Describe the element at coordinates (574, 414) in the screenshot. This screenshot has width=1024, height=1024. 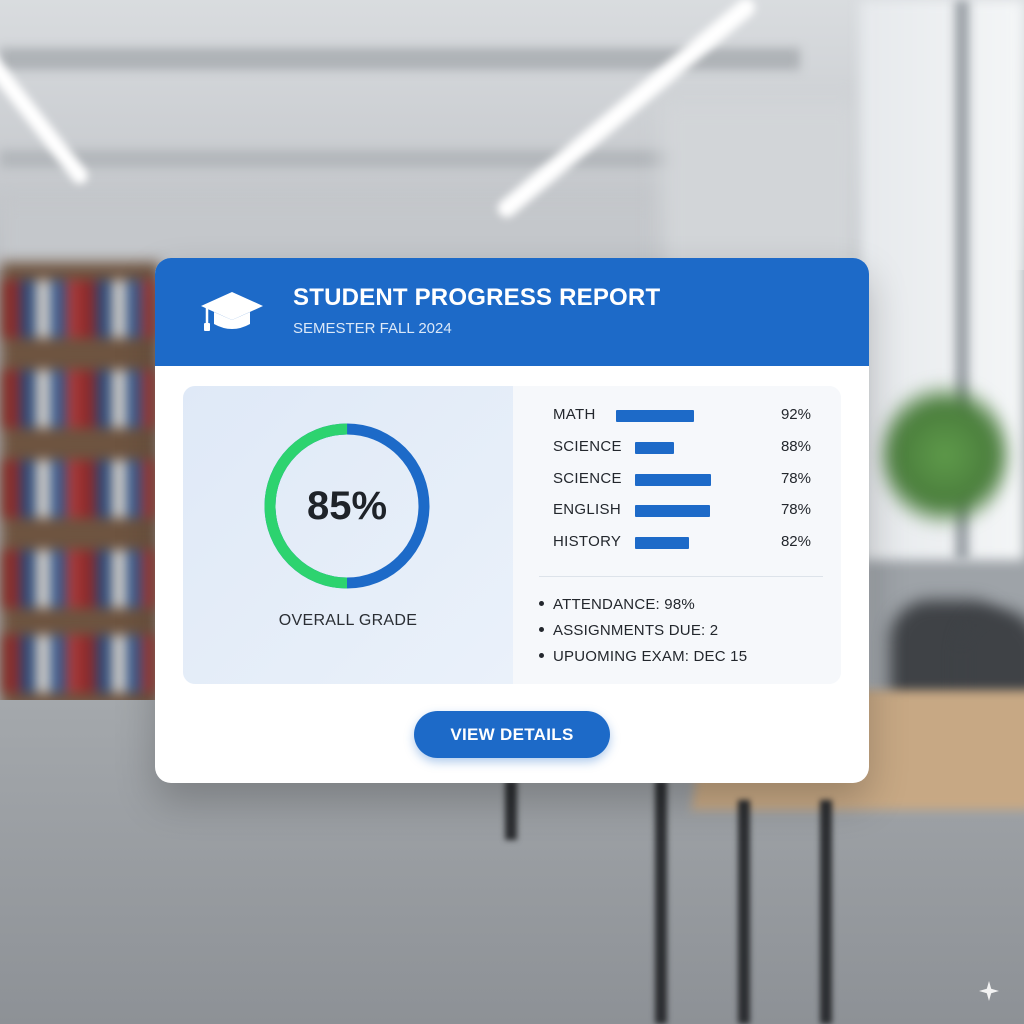
I see `subject-name: MATH` at that location.